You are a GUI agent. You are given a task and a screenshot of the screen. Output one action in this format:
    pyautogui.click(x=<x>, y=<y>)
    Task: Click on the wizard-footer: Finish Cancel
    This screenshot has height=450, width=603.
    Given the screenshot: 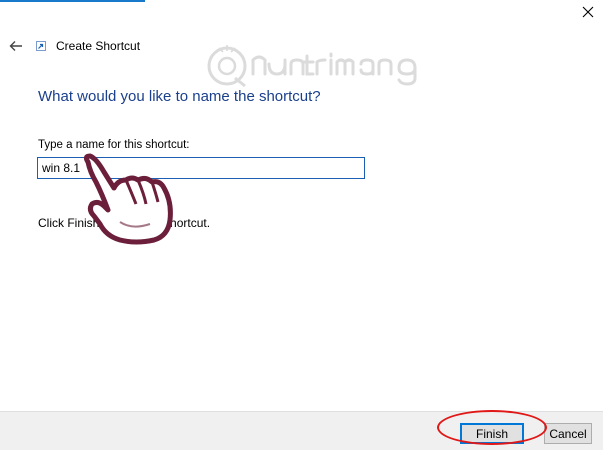 What is the action you would take?
    pyautogui.click(x=301, y=430)
    